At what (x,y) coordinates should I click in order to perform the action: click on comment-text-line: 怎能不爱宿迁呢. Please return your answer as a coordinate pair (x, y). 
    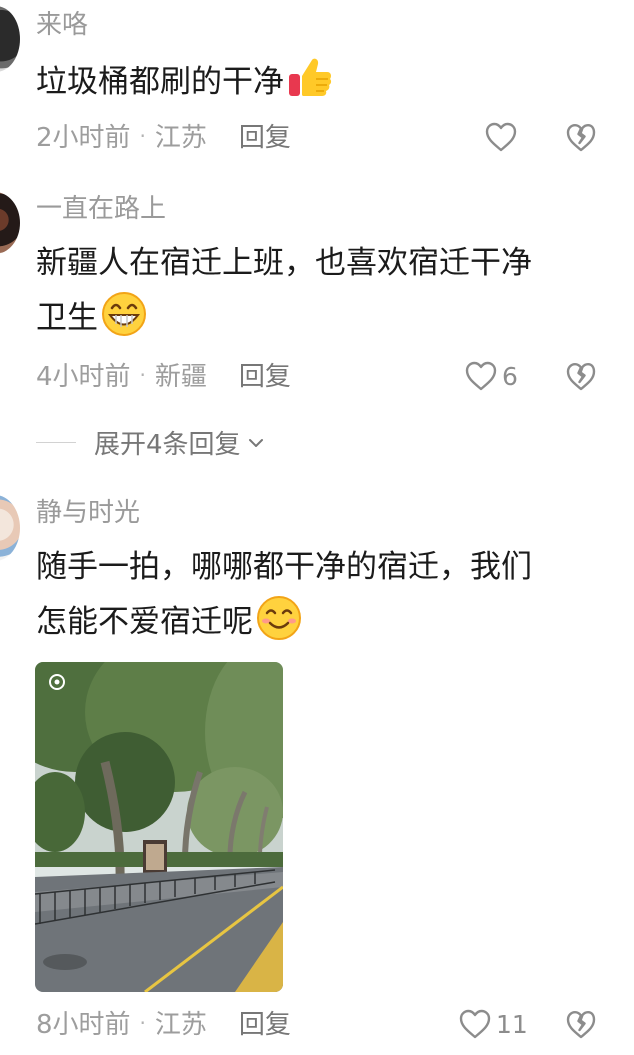
    Looking at the image, I should click on (144, 622).